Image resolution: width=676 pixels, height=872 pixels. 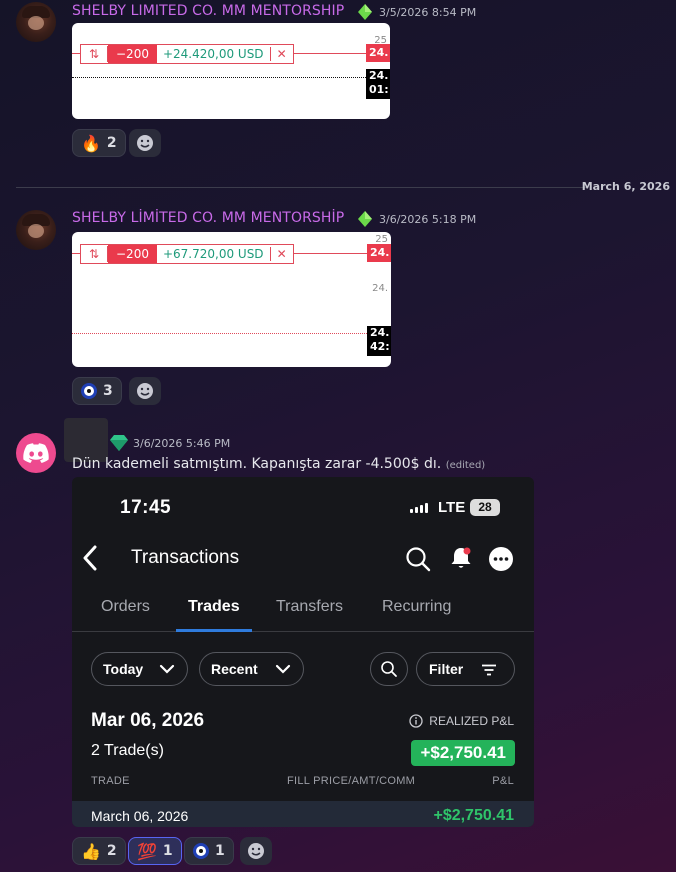 What do you see at coordinates (351, 781) in the screenshot?
I see `column-header-fill: FILL PRICE/AMT/COMM` at bounding box center [351, 781].